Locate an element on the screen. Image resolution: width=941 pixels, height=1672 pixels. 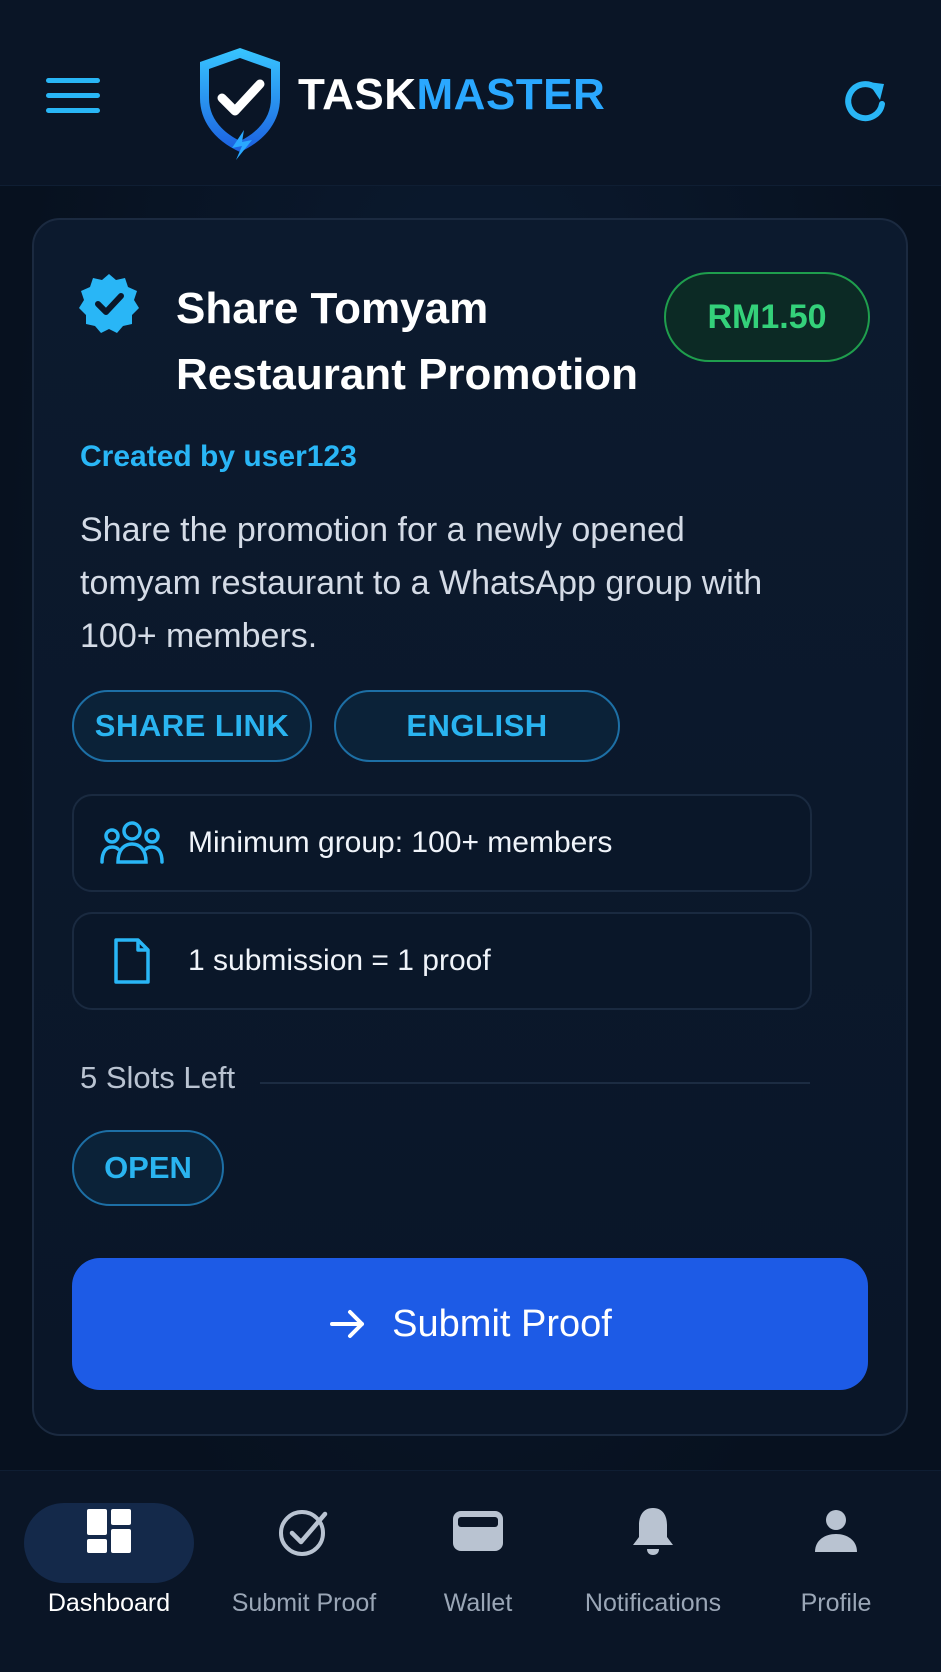
nav-dashboard: Dashboard is located at coordinates (109, 1571).